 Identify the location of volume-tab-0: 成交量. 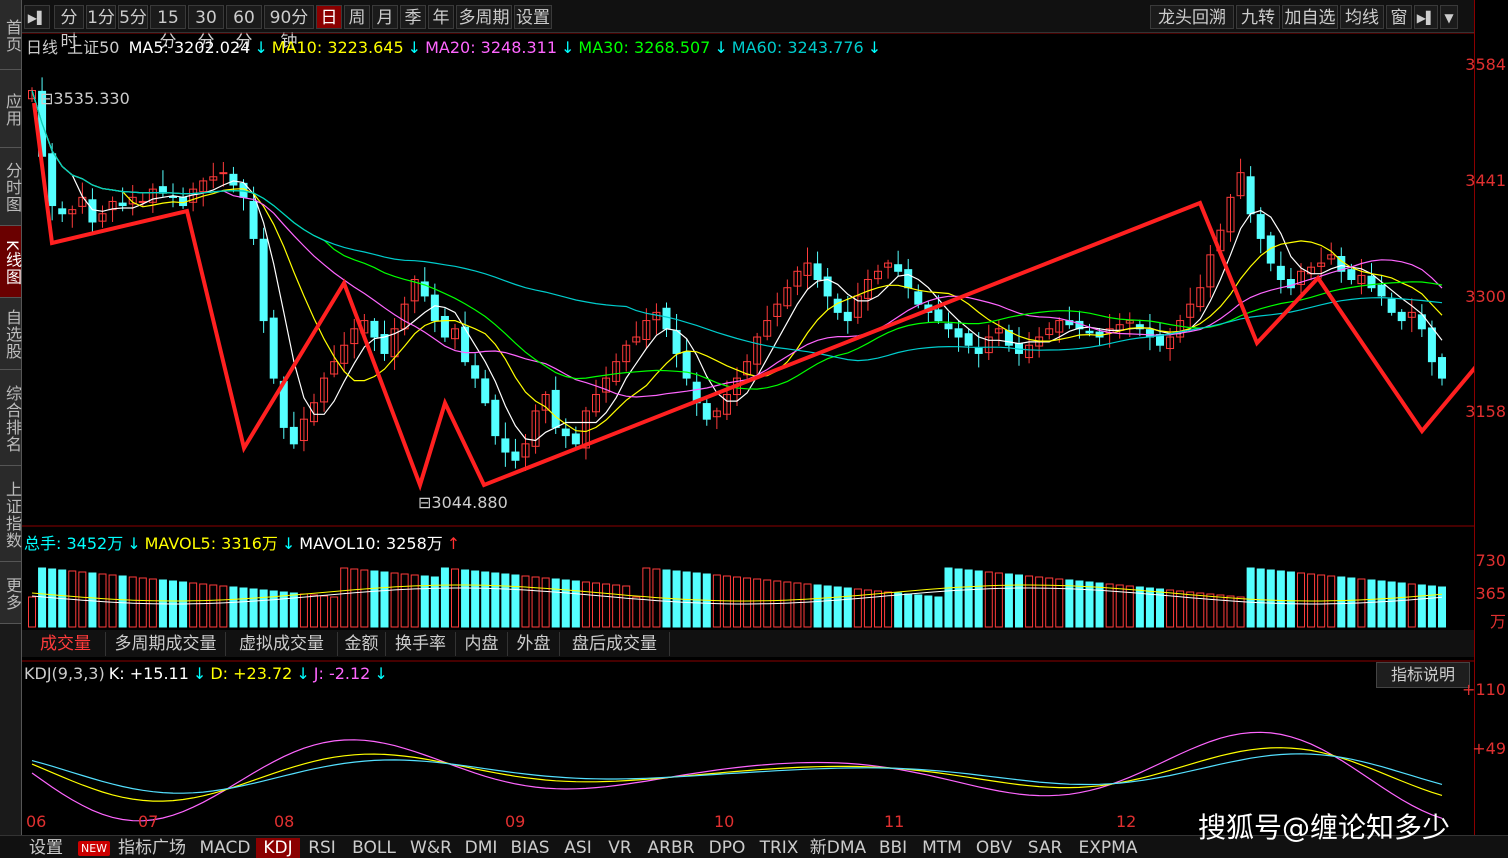
(66, 644).